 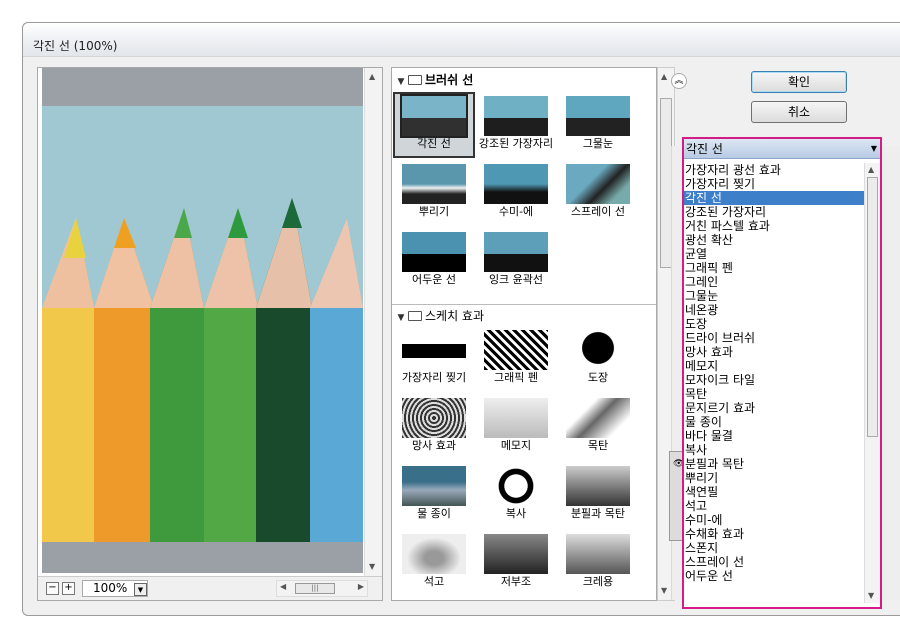 I want to click on scroll-right-icon: ▶, so click(x=361, y=586).